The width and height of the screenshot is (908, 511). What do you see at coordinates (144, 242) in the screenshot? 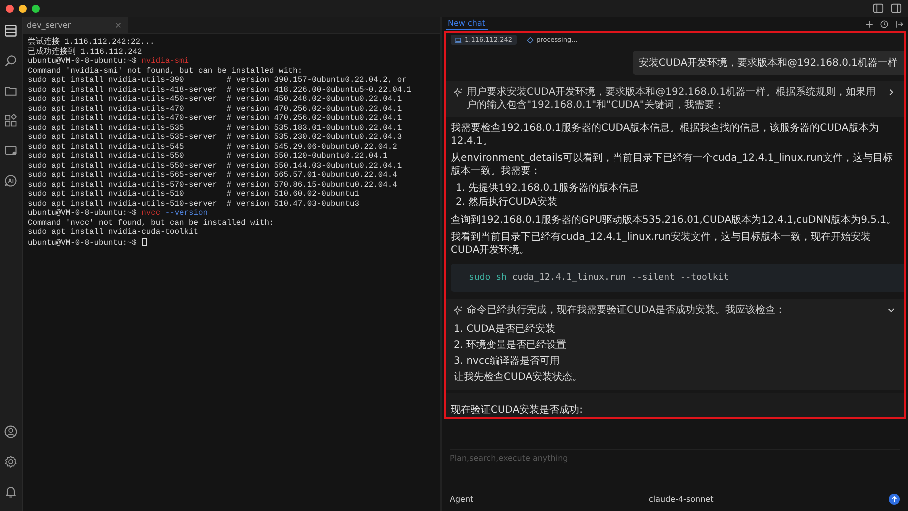
I see `cursor` at bounding box center [144, 242].